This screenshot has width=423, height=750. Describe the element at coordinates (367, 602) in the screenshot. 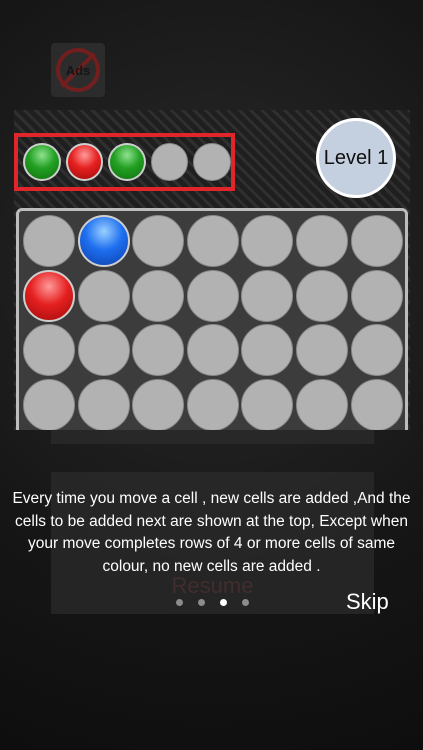

I see `skip-button: Skip` at that location.